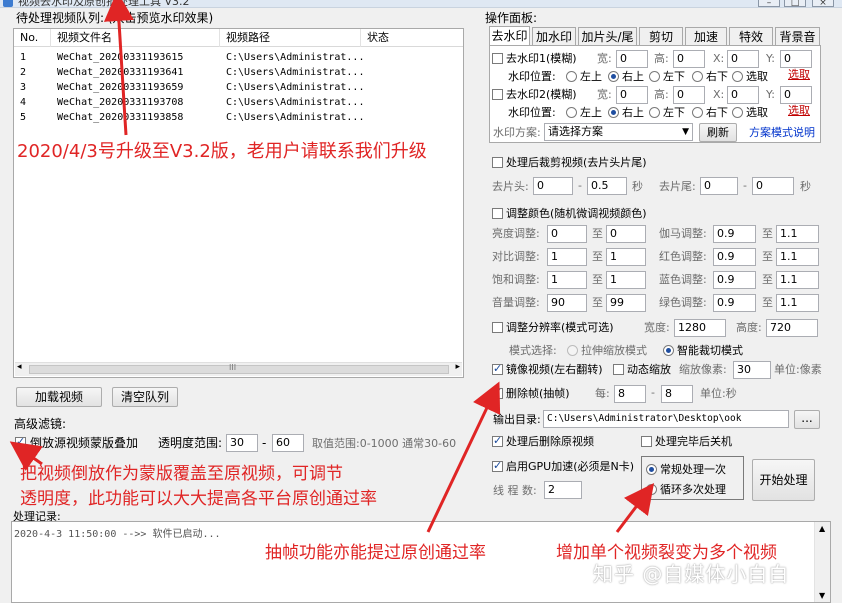 The width and height of the screenshot is (842, 603). Describe the element at coordinates (290, 38) in the screenshot. I see `col-path: 视频路径` at that location.